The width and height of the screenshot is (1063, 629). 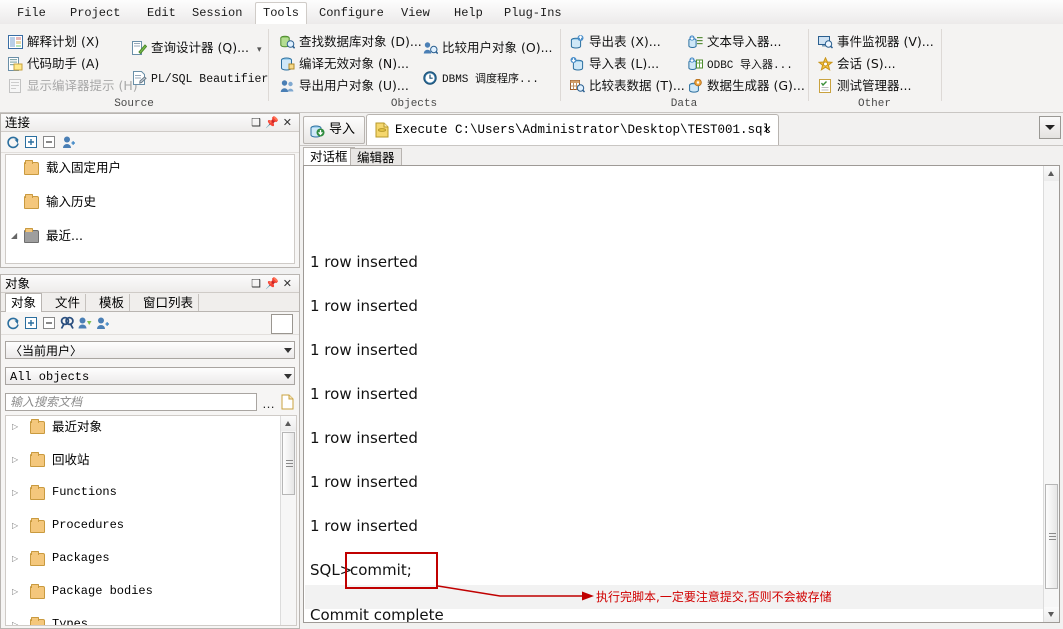 What do you see at coordinates (150, 167) in the screenshot?
I see `tree-item-fixed-users: 载入固定用户` at bounding box center [150, 167].